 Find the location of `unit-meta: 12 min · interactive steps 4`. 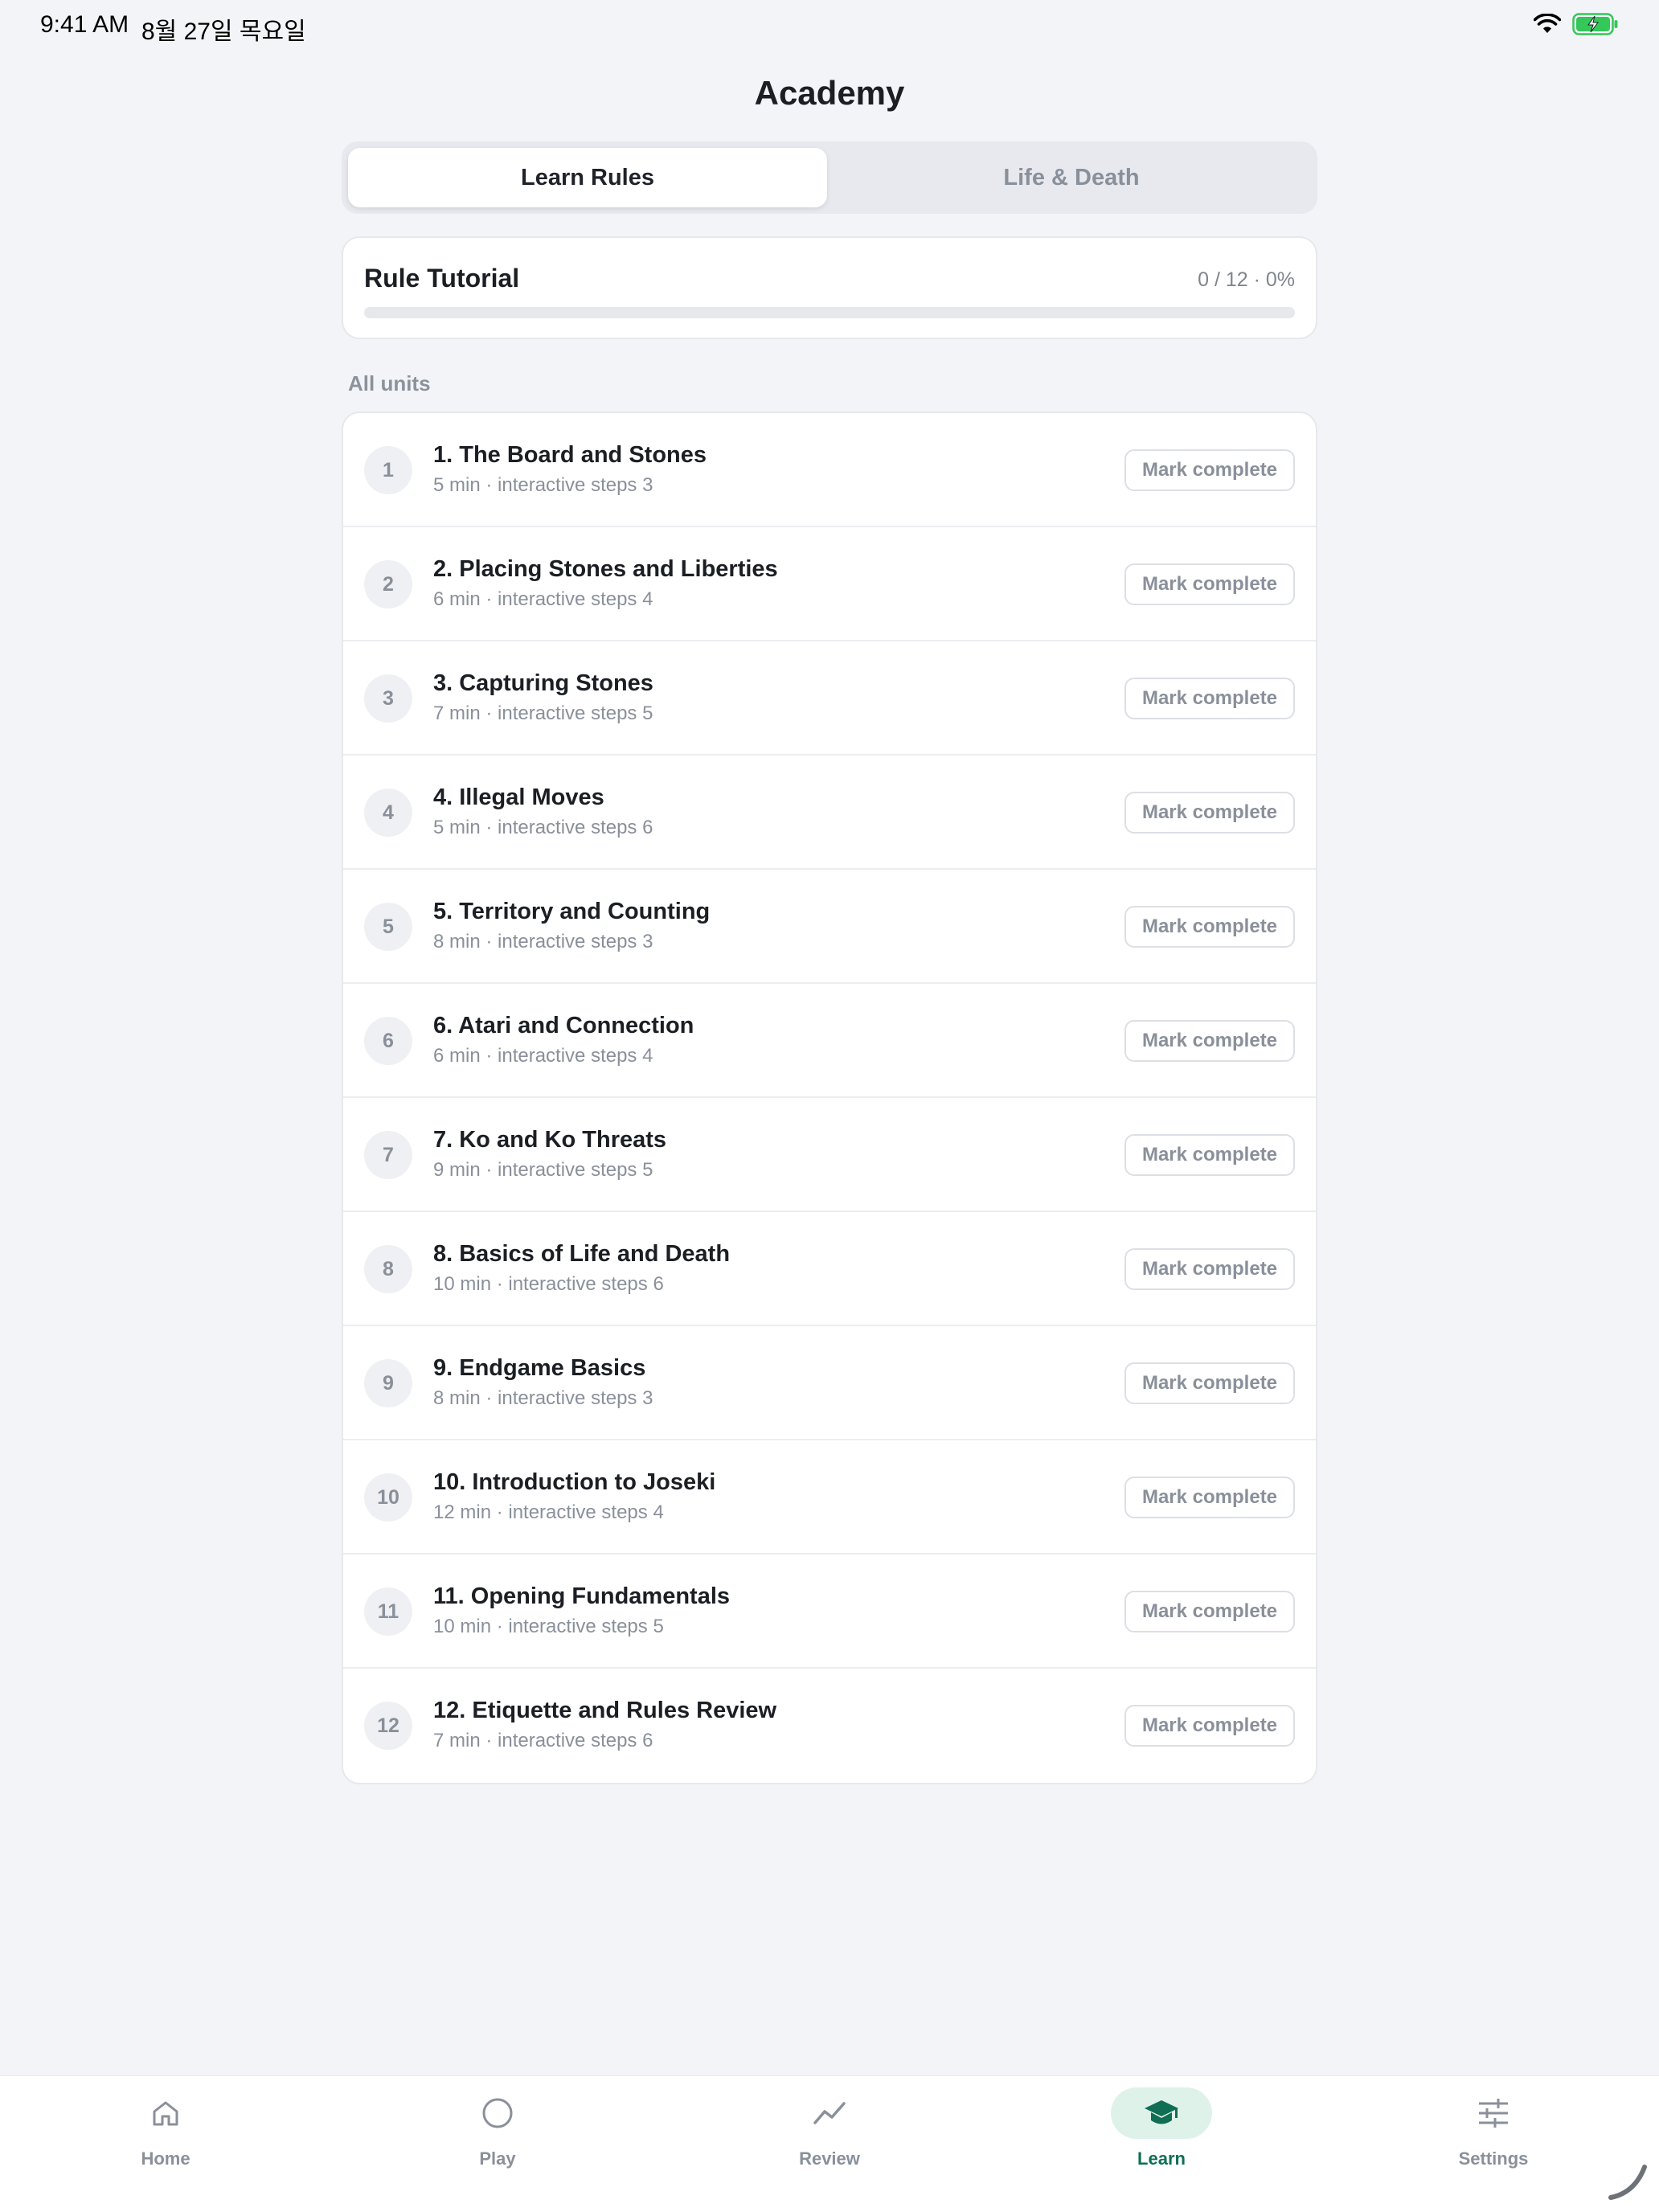

unit-meta: 12 min · interactive steps 4 is located at coordinates (548, 1512).